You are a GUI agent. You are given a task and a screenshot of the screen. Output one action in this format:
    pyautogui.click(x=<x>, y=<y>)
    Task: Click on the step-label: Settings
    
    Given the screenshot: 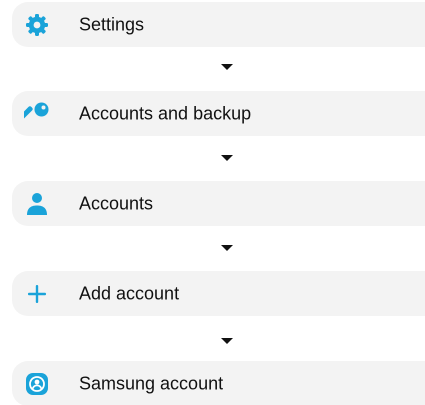 What is the action you would take?
    pyautogui.click(x=112, y=24)
    